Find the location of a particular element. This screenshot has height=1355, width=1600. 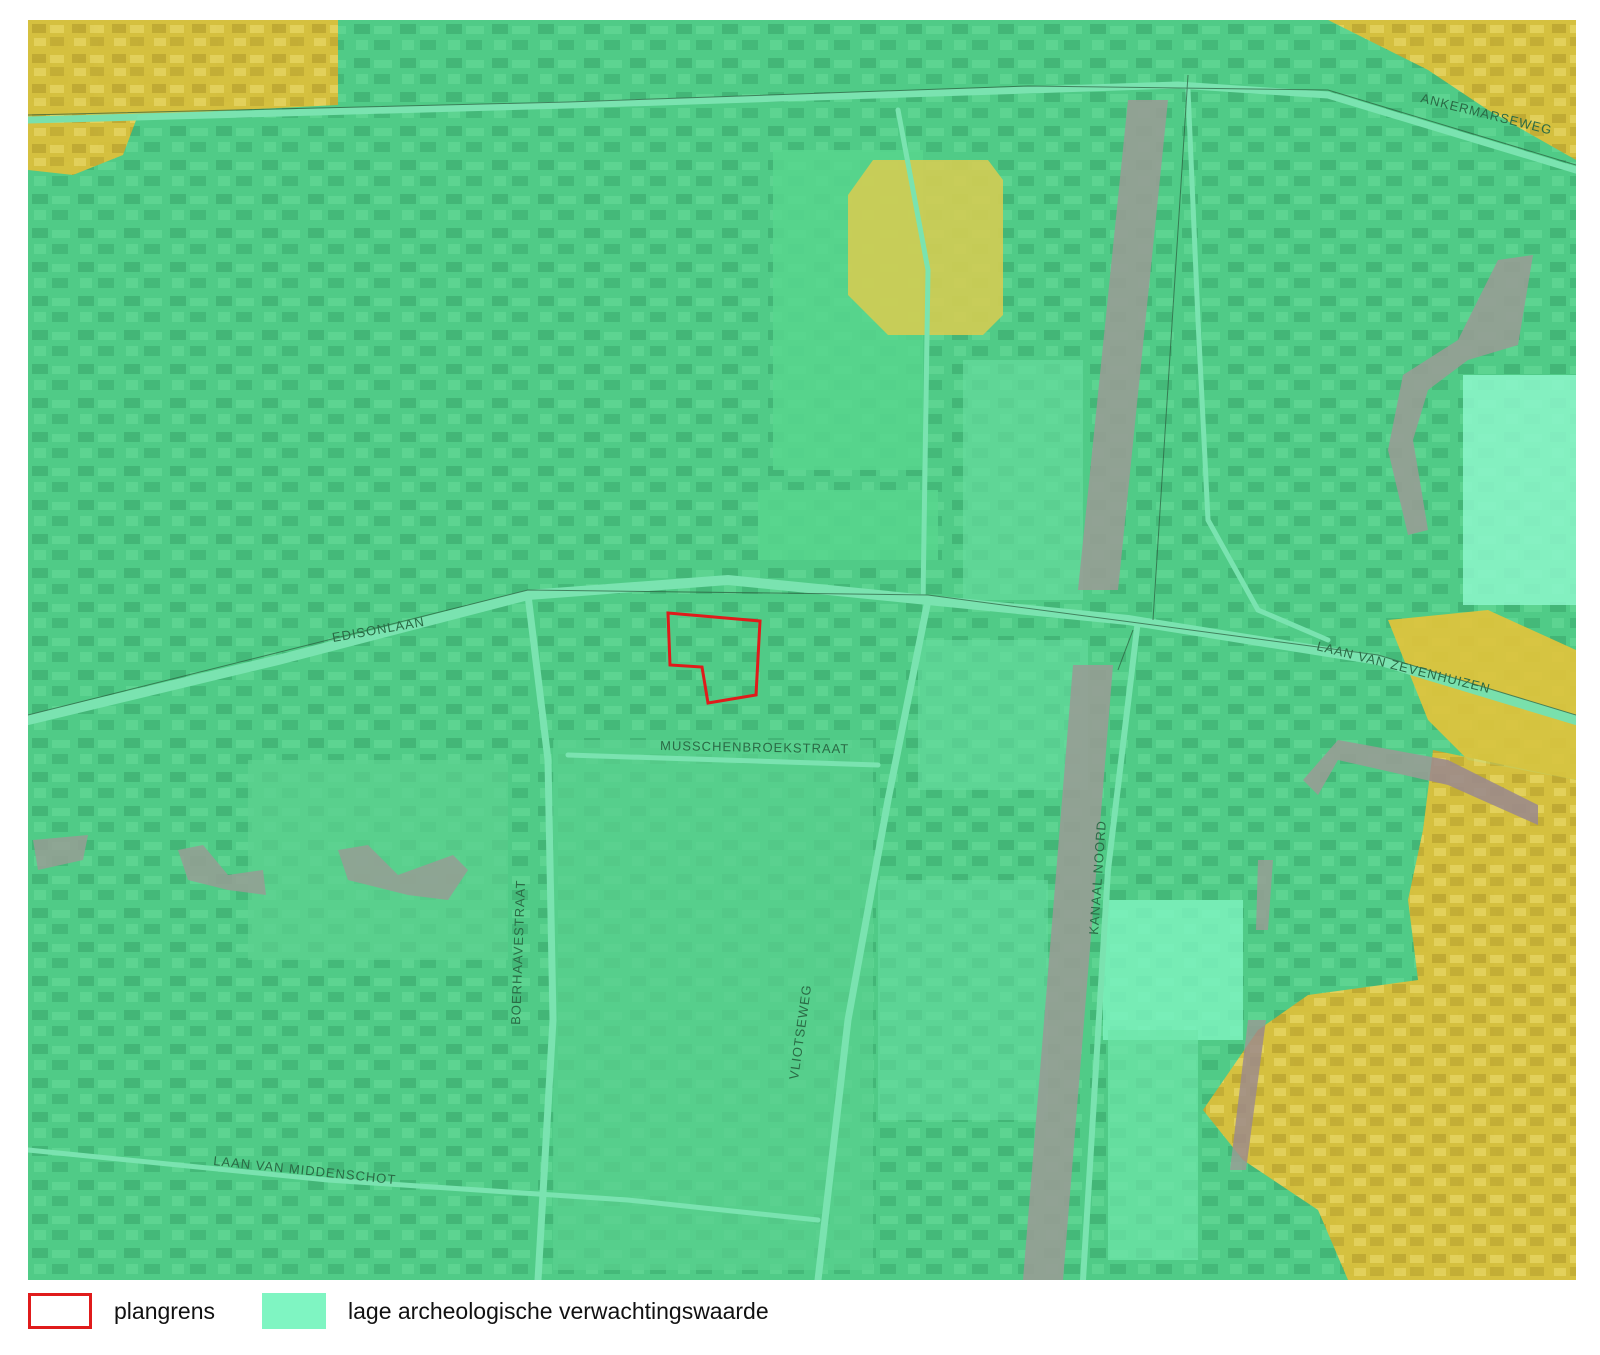

legend-label-low-expectation: lage archeologische verwachtingswaarde is located at coordinates (558, 1311).